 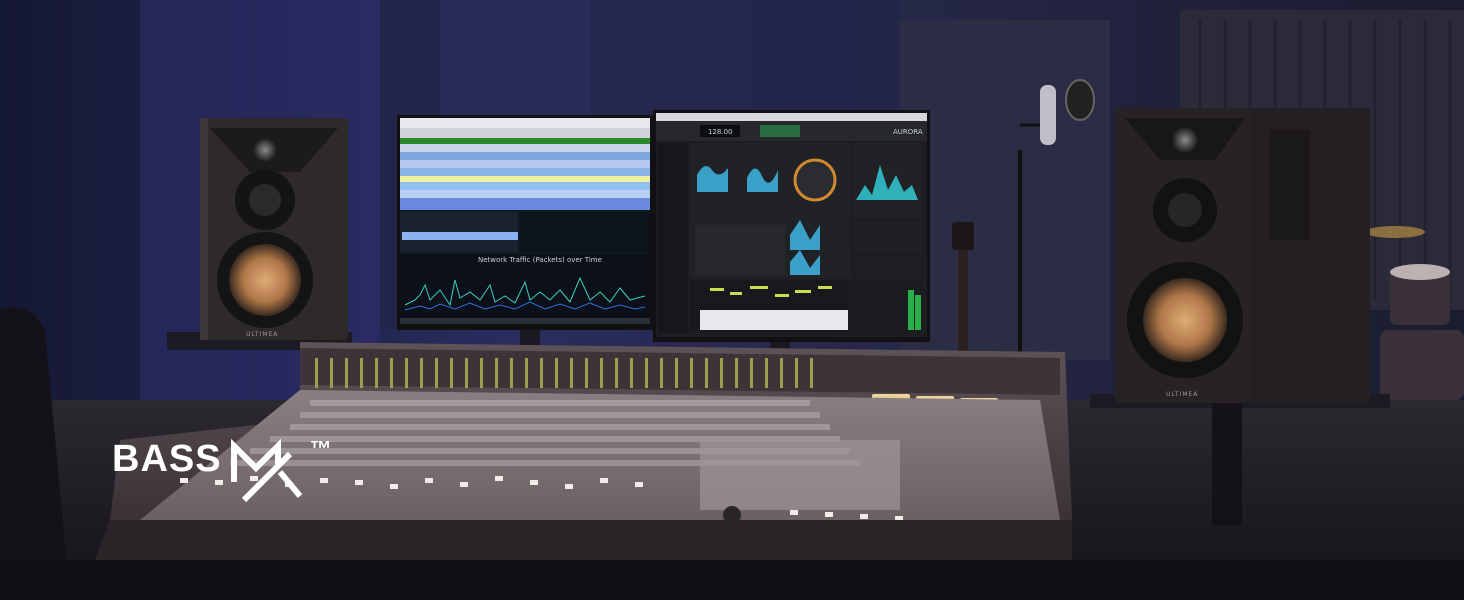 What do you see at coordinates (1005, 190) in the screenshot?
I see `door-panel` at bounding box center [1005, 190].